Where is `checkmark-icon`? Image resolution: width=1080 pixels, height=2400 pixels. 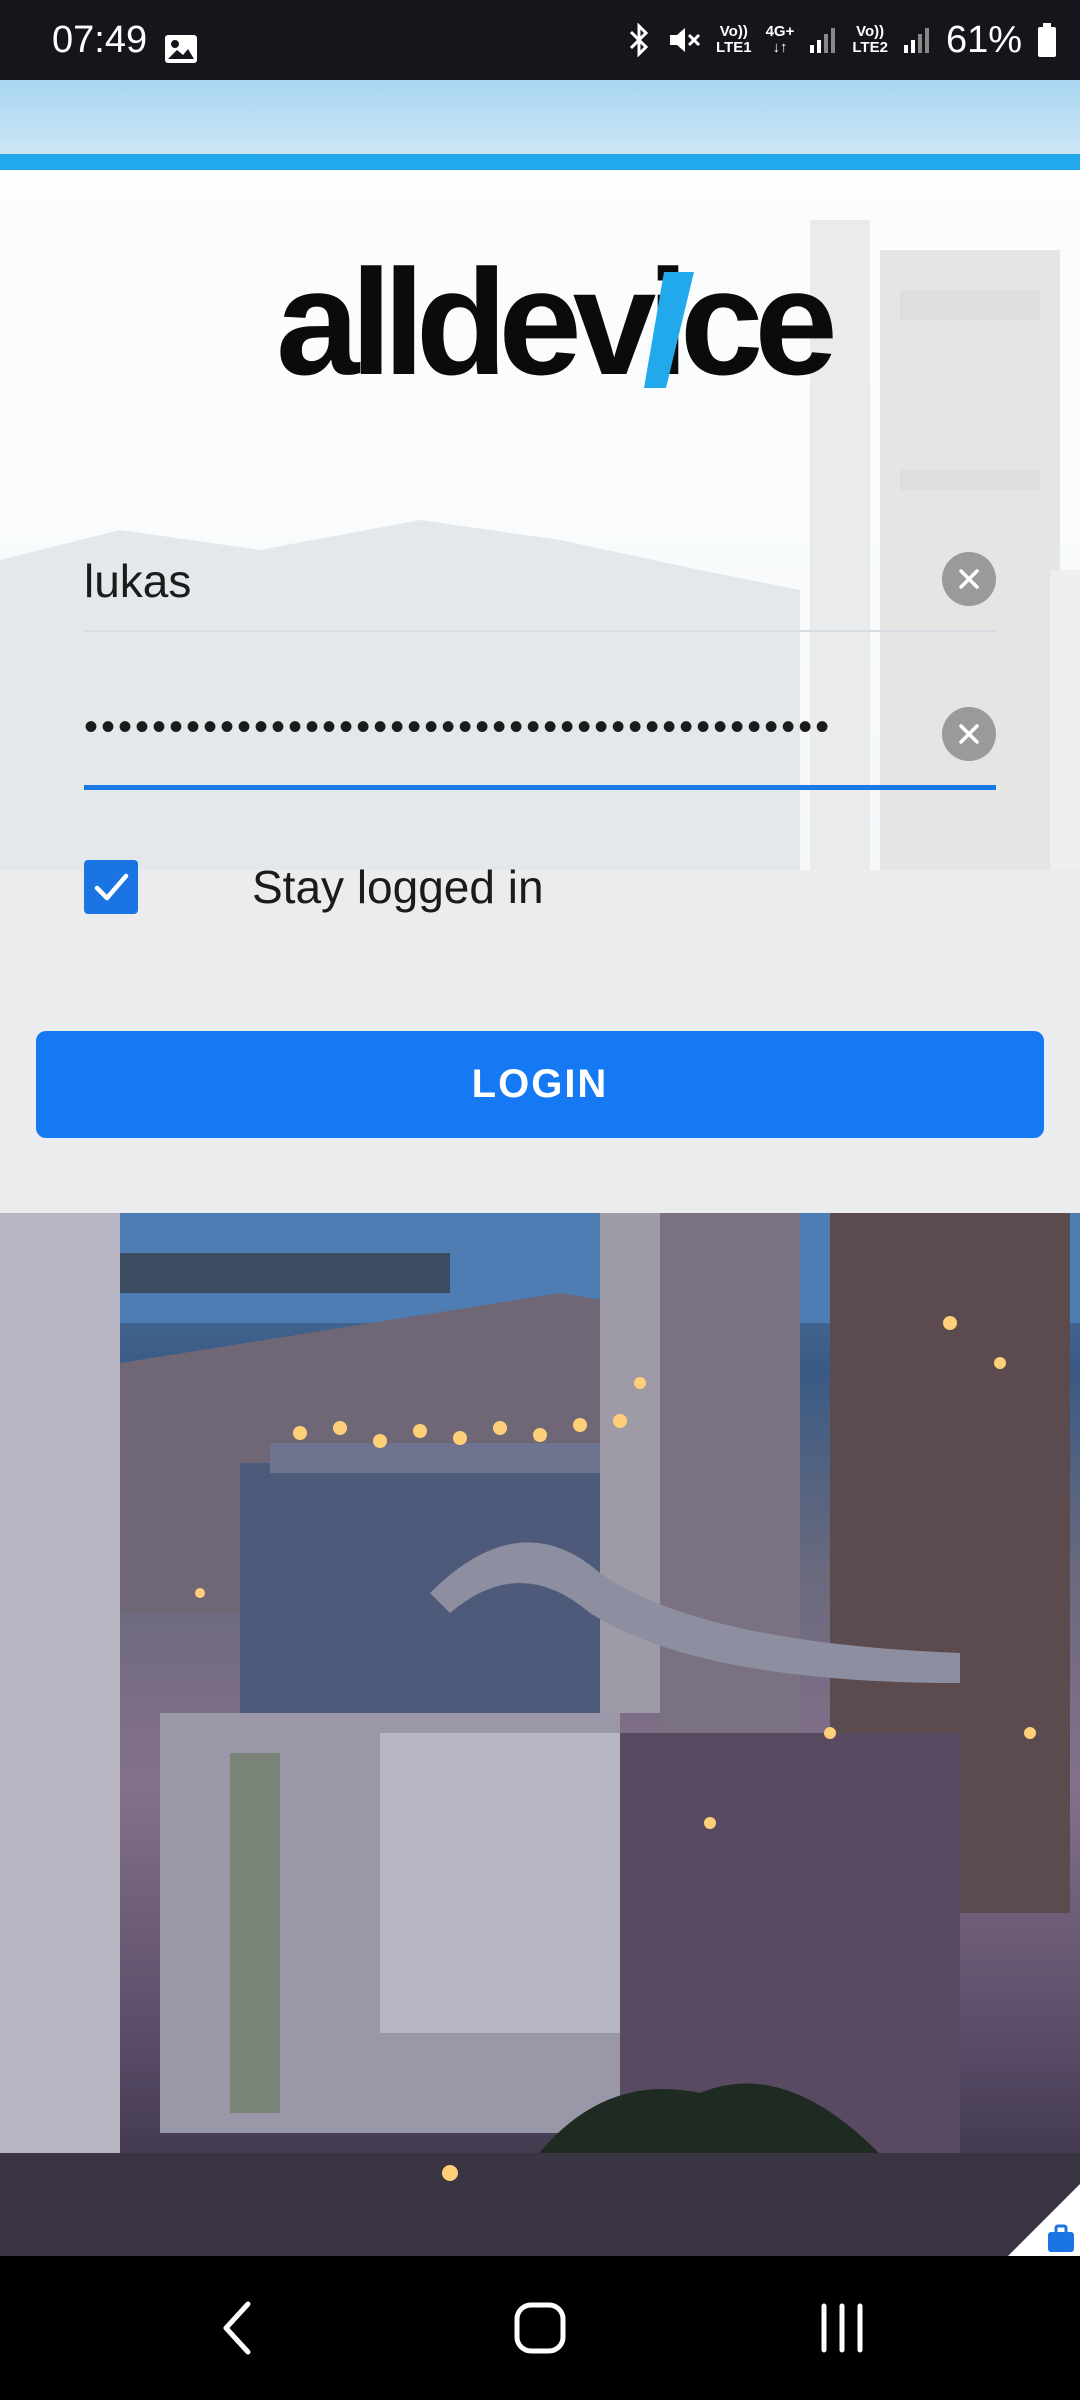 checkmark-icon is located at coordinates (111, 887).